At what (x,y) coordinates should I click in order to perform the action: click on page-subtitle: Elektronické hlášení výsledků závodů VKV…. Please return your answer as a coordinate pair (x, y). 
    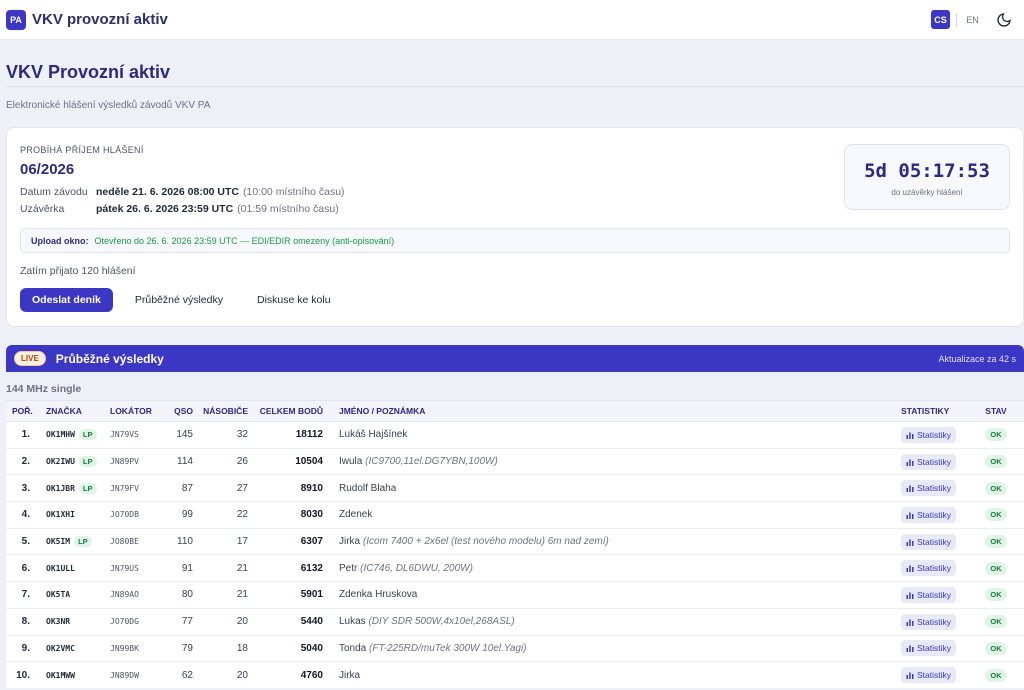
    Looking at the image, I should click on (108, 105).